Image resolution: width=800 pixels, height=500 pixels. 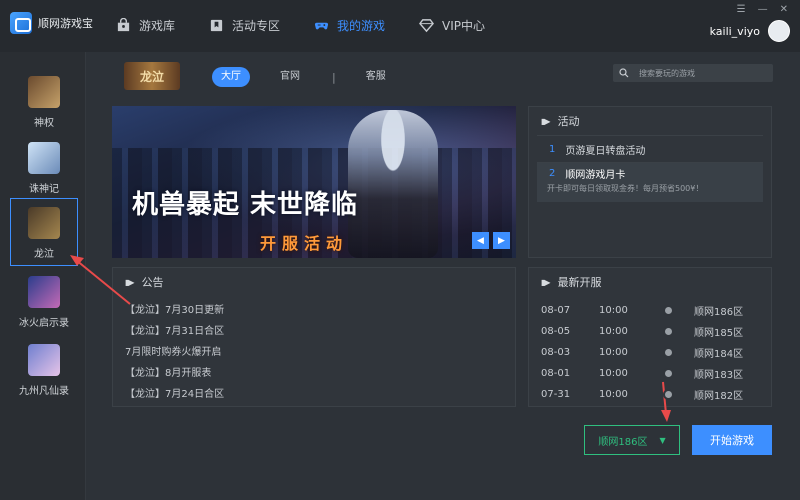 I want to click on nav-game-library: 游戏库, so click(x=145, y=25).